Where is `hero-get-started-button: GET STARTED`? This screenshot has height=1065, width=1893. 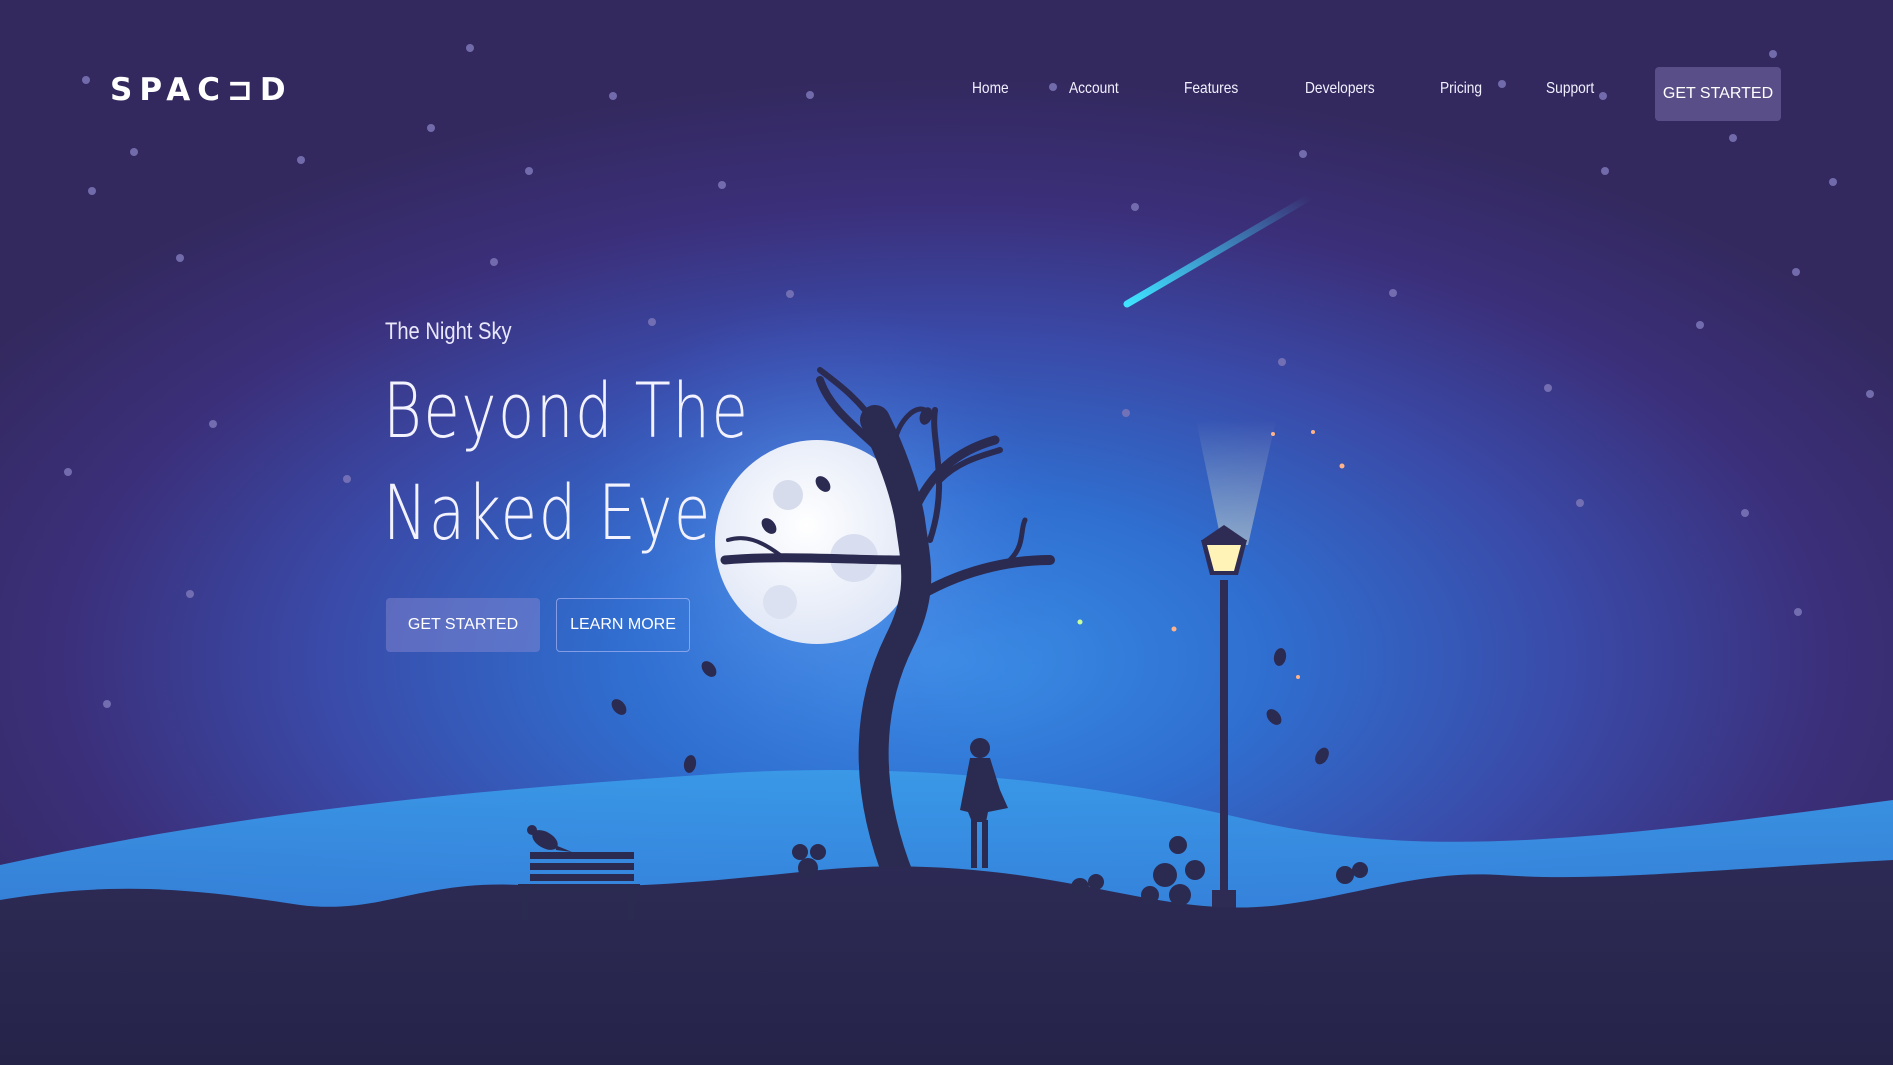 hero-get-started-button: GET STARTED is located at coordinates (463, 625).